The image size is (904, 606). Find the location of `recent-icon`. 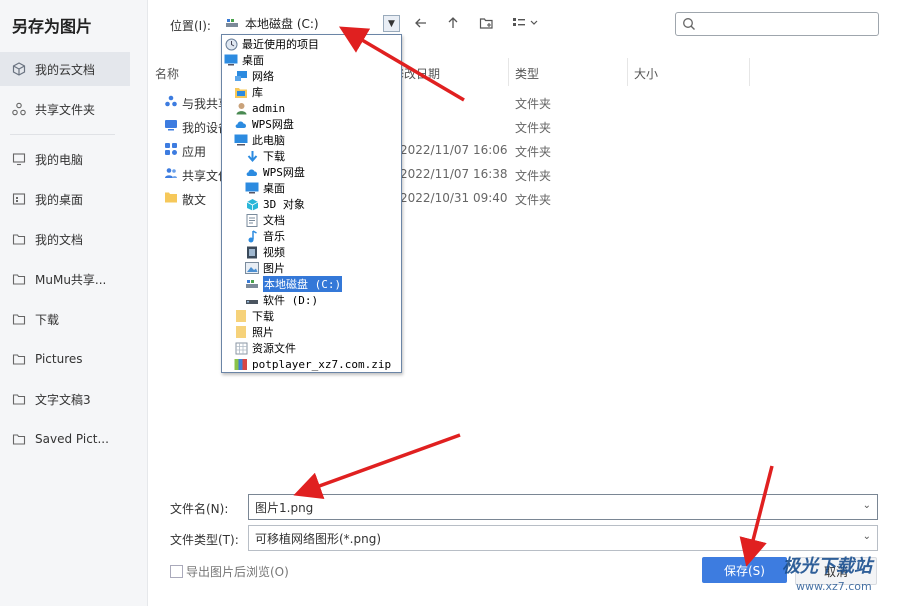

recent-icon is located at coordinates (231, 44).